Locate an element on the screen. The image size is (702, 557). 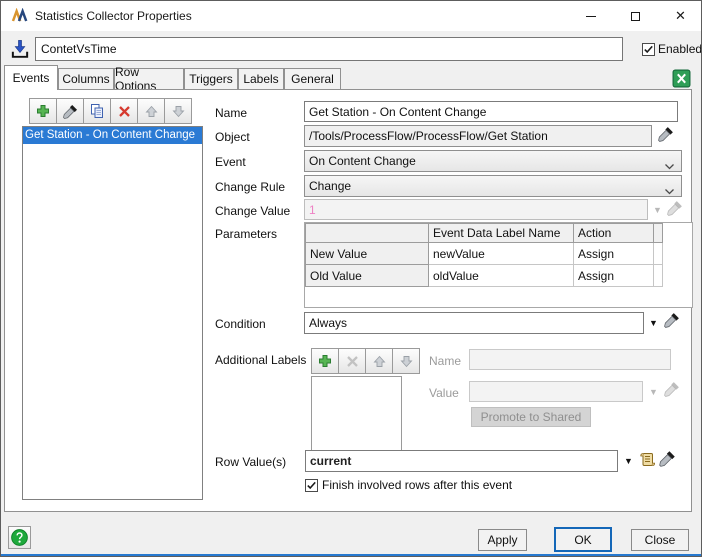
close-button-footer: Close is located at coordinates (660, 540).